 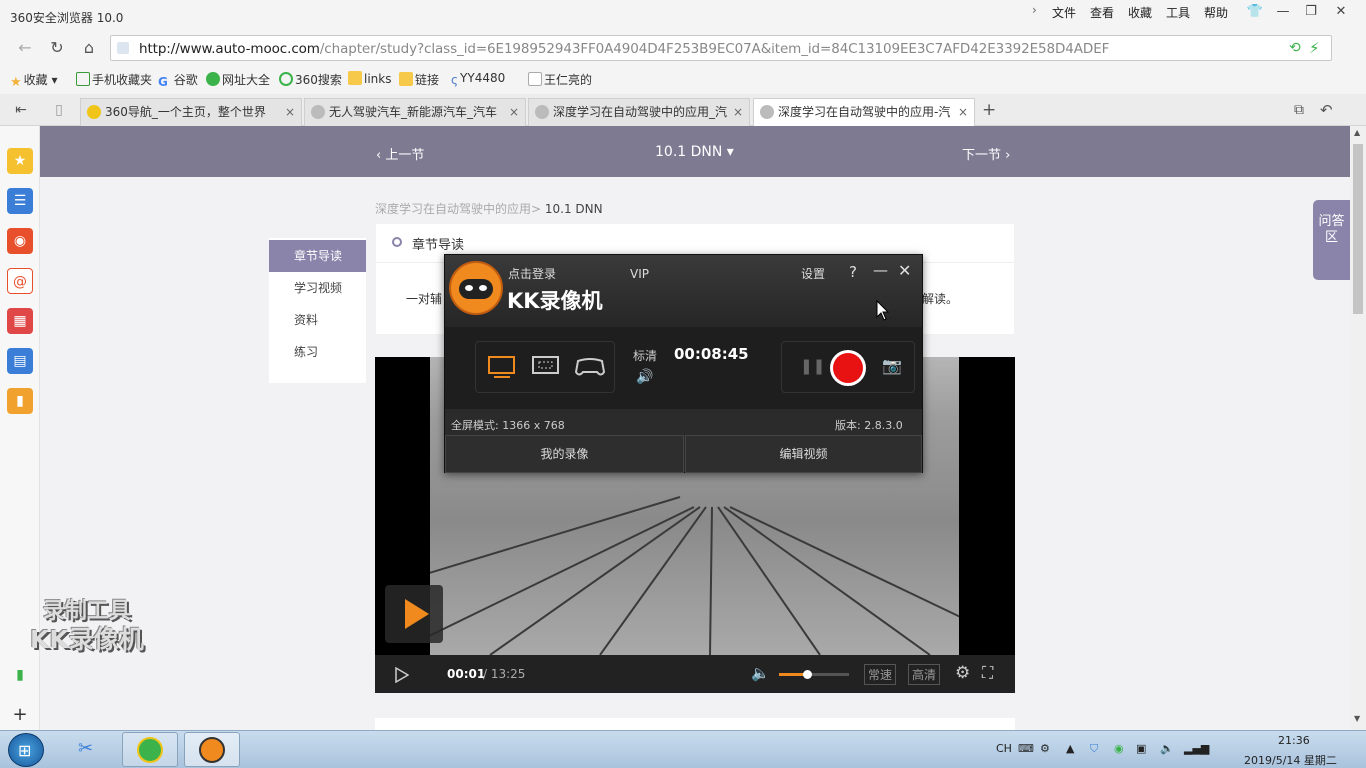 I want to click on device-icon: ▣, so click(x=1141, y=748).